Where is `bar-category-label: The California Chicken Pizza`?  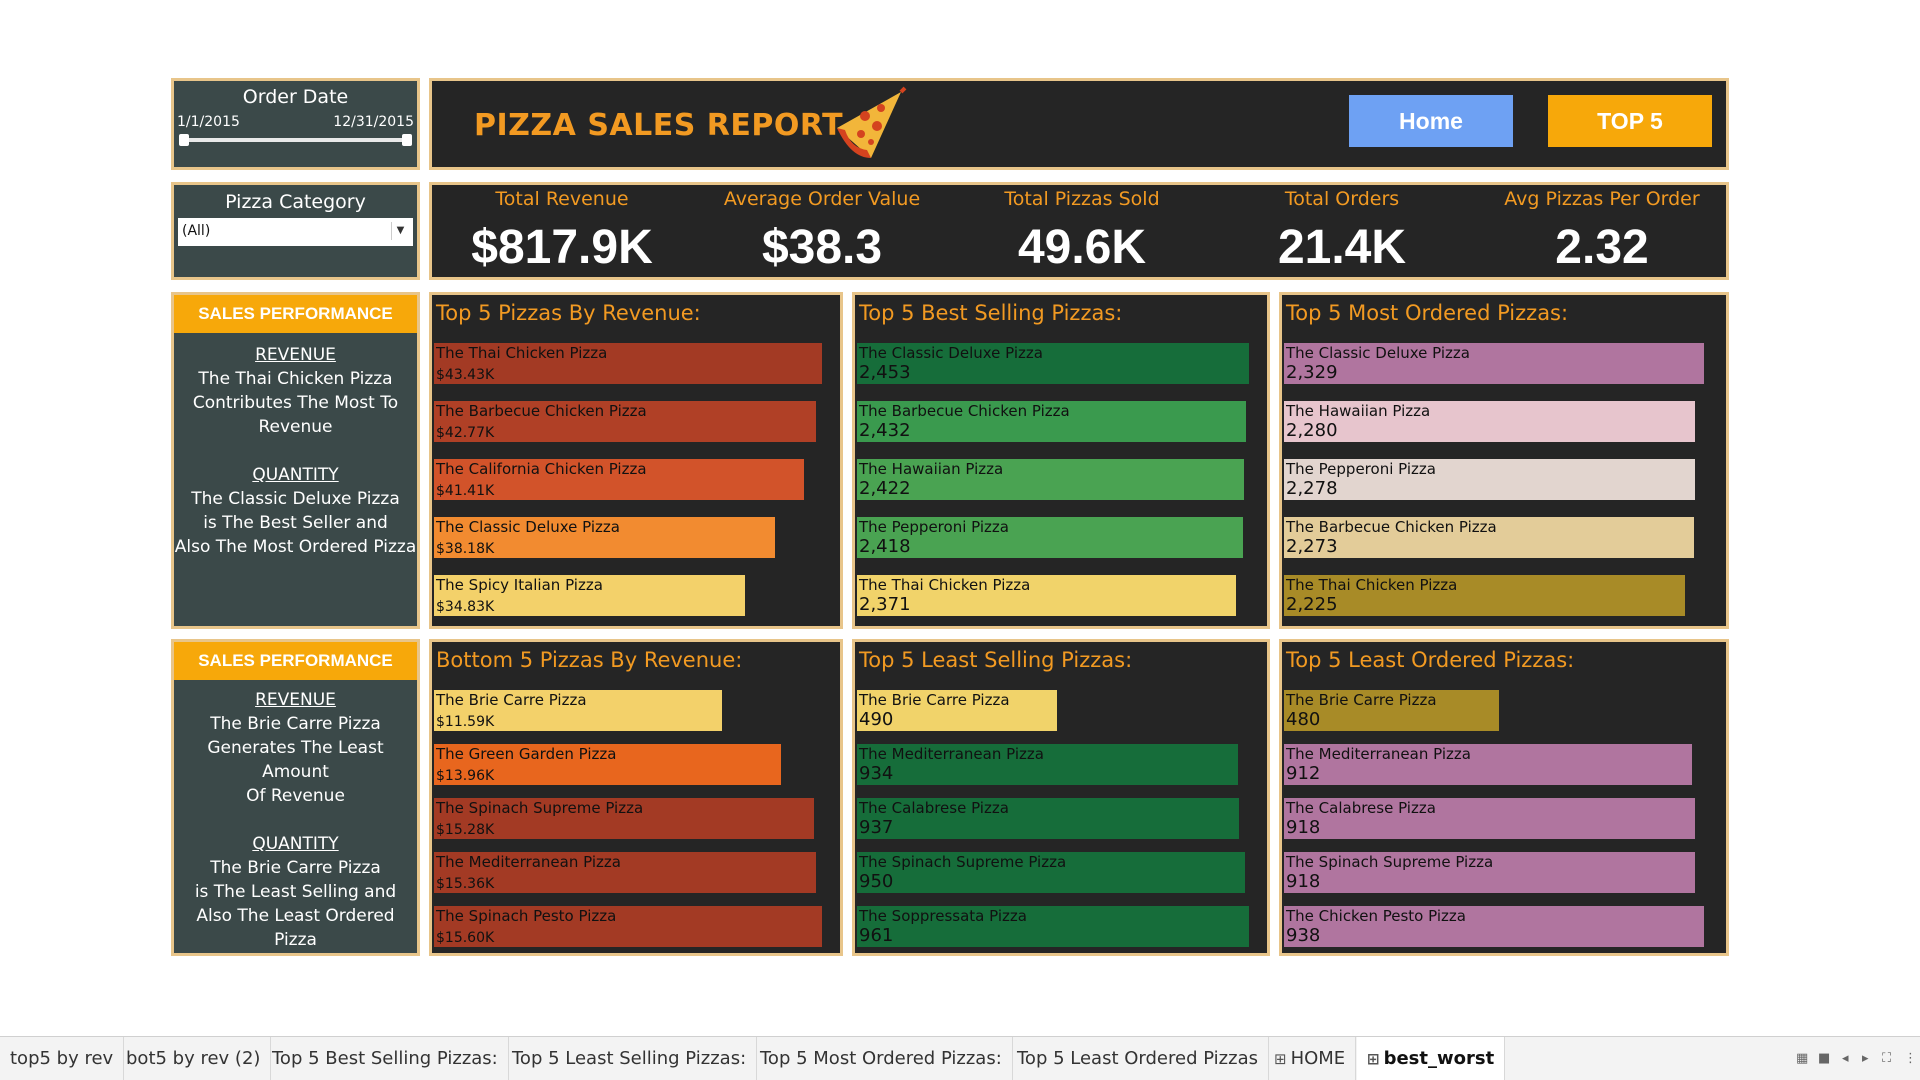
bar-category-label: The California Chicken Pizza is located at coordinates (541, 469).